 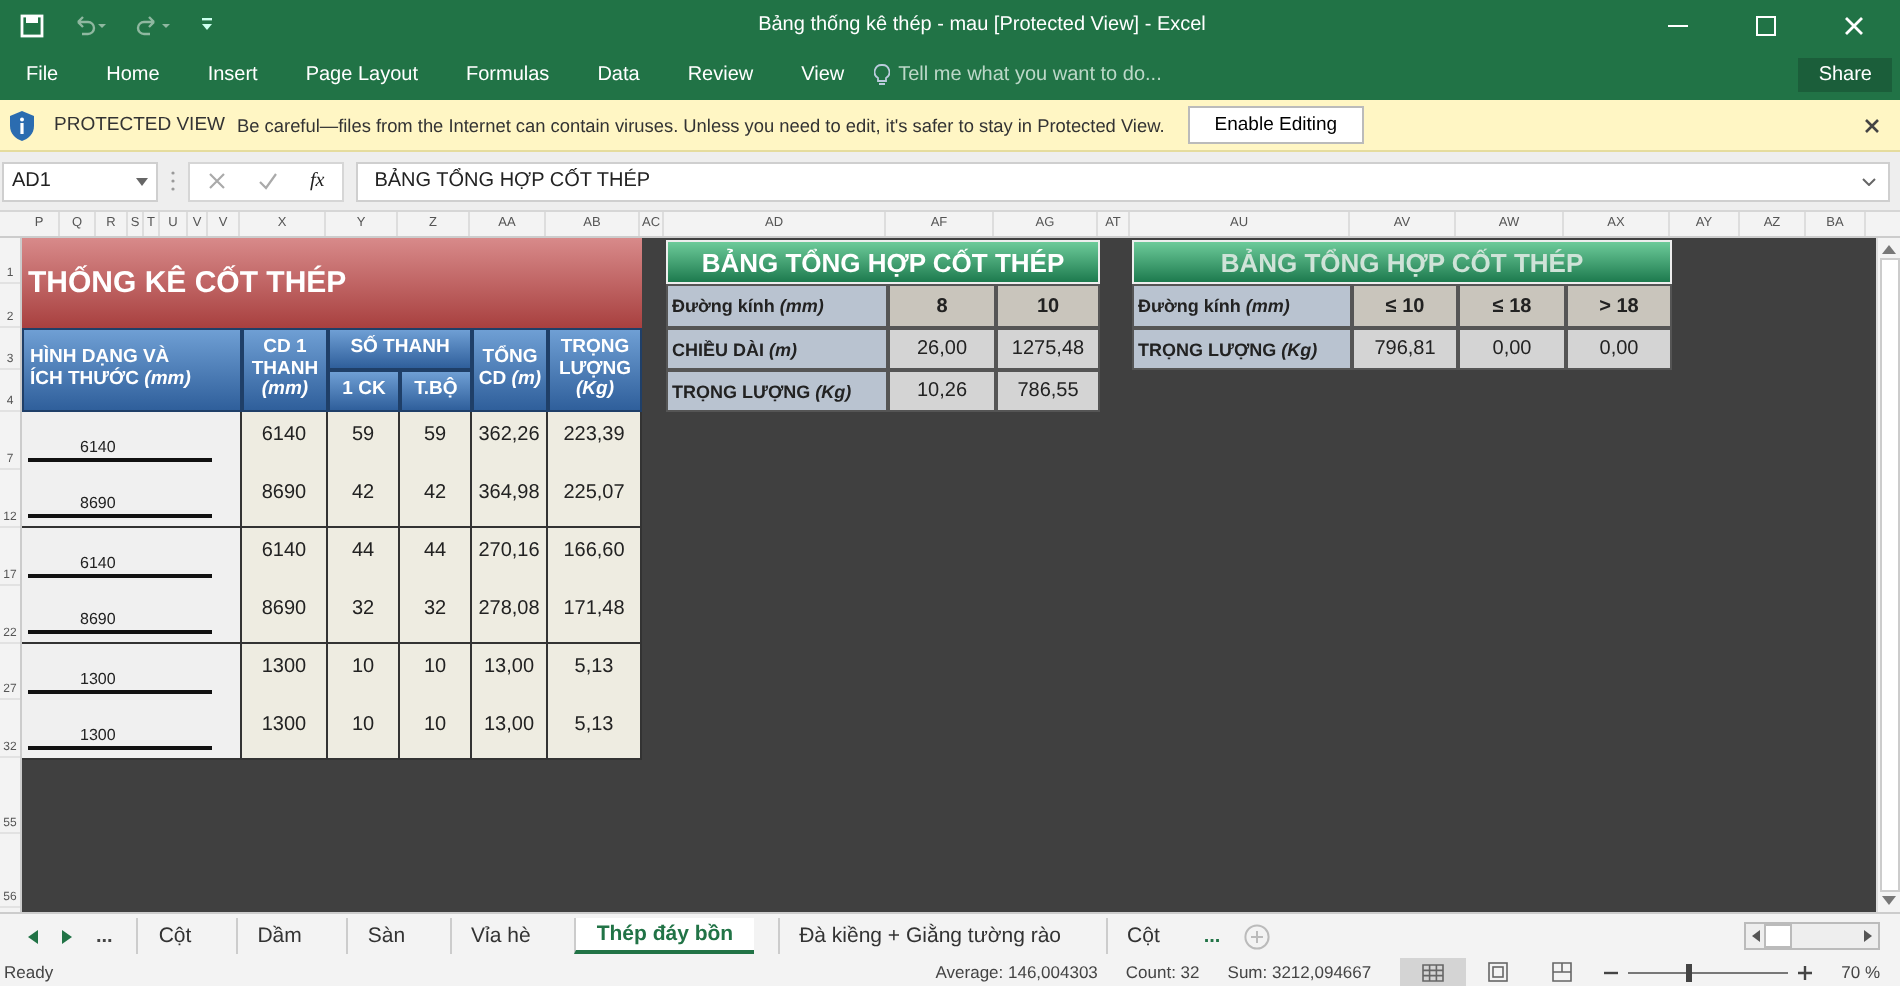 What do you see at coordinates (32, 25) in the screenshot?
I see `save-icon` at bounding box center [32, 25].